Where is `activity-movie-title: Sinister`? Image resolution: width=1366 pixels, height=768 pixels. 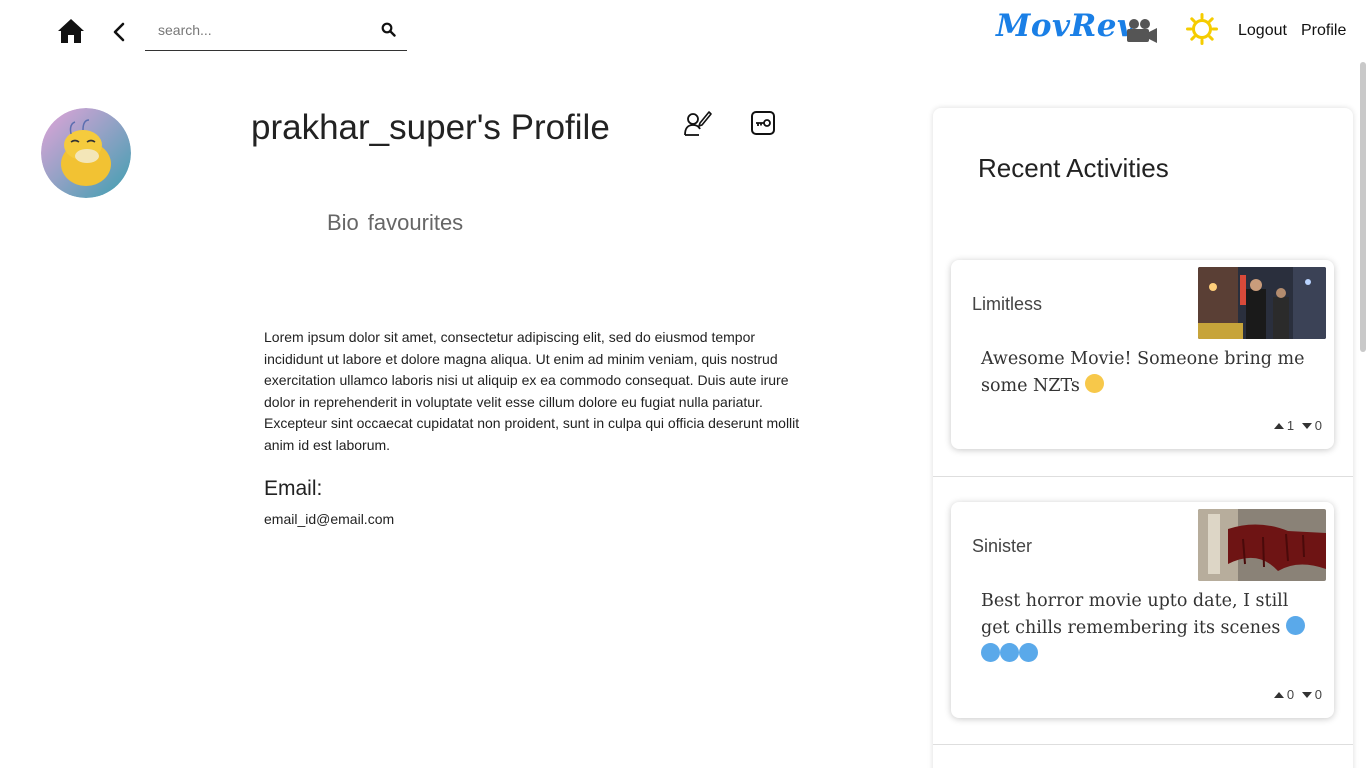
activity-movie-title: Sinister is located at coordinates (1002, 546).